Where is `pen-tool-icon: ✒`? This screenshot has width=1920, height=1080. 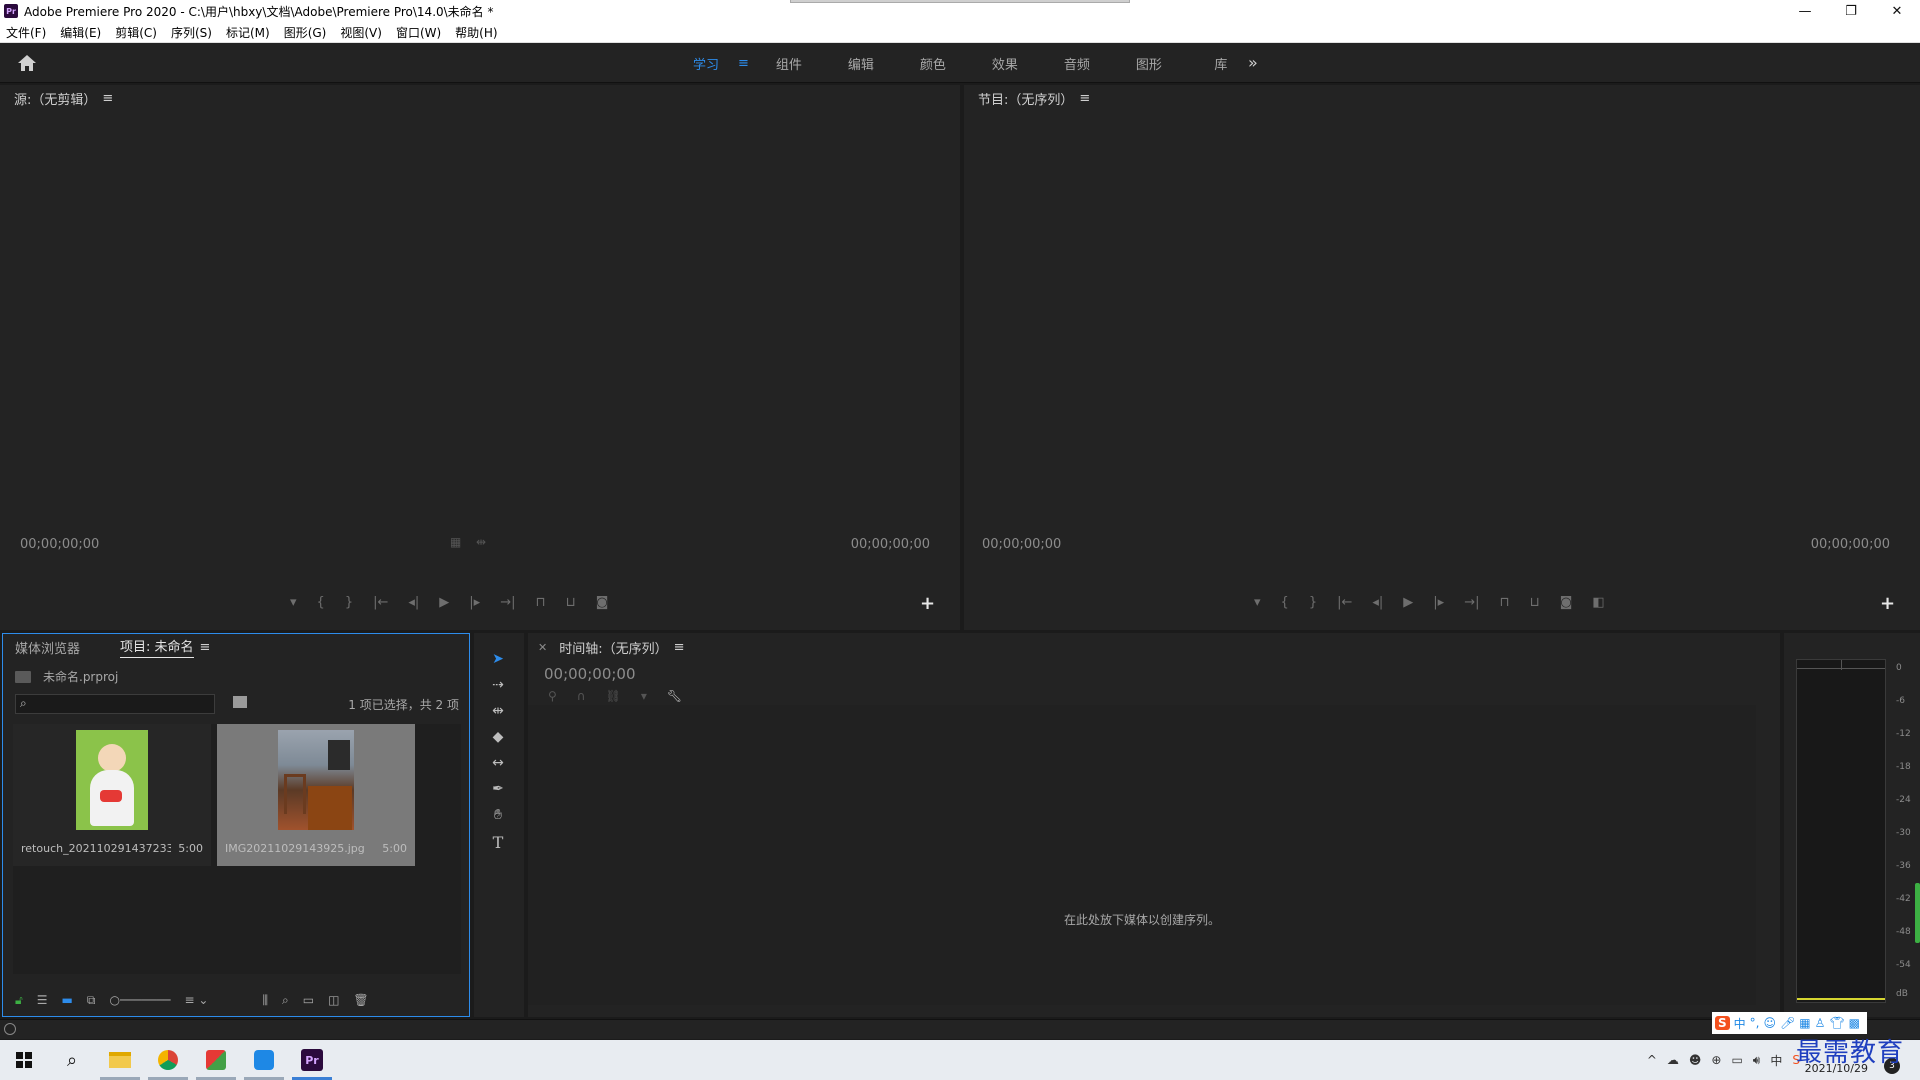 pen-tool-icon: ✒ is located at coordinates (498, 791).